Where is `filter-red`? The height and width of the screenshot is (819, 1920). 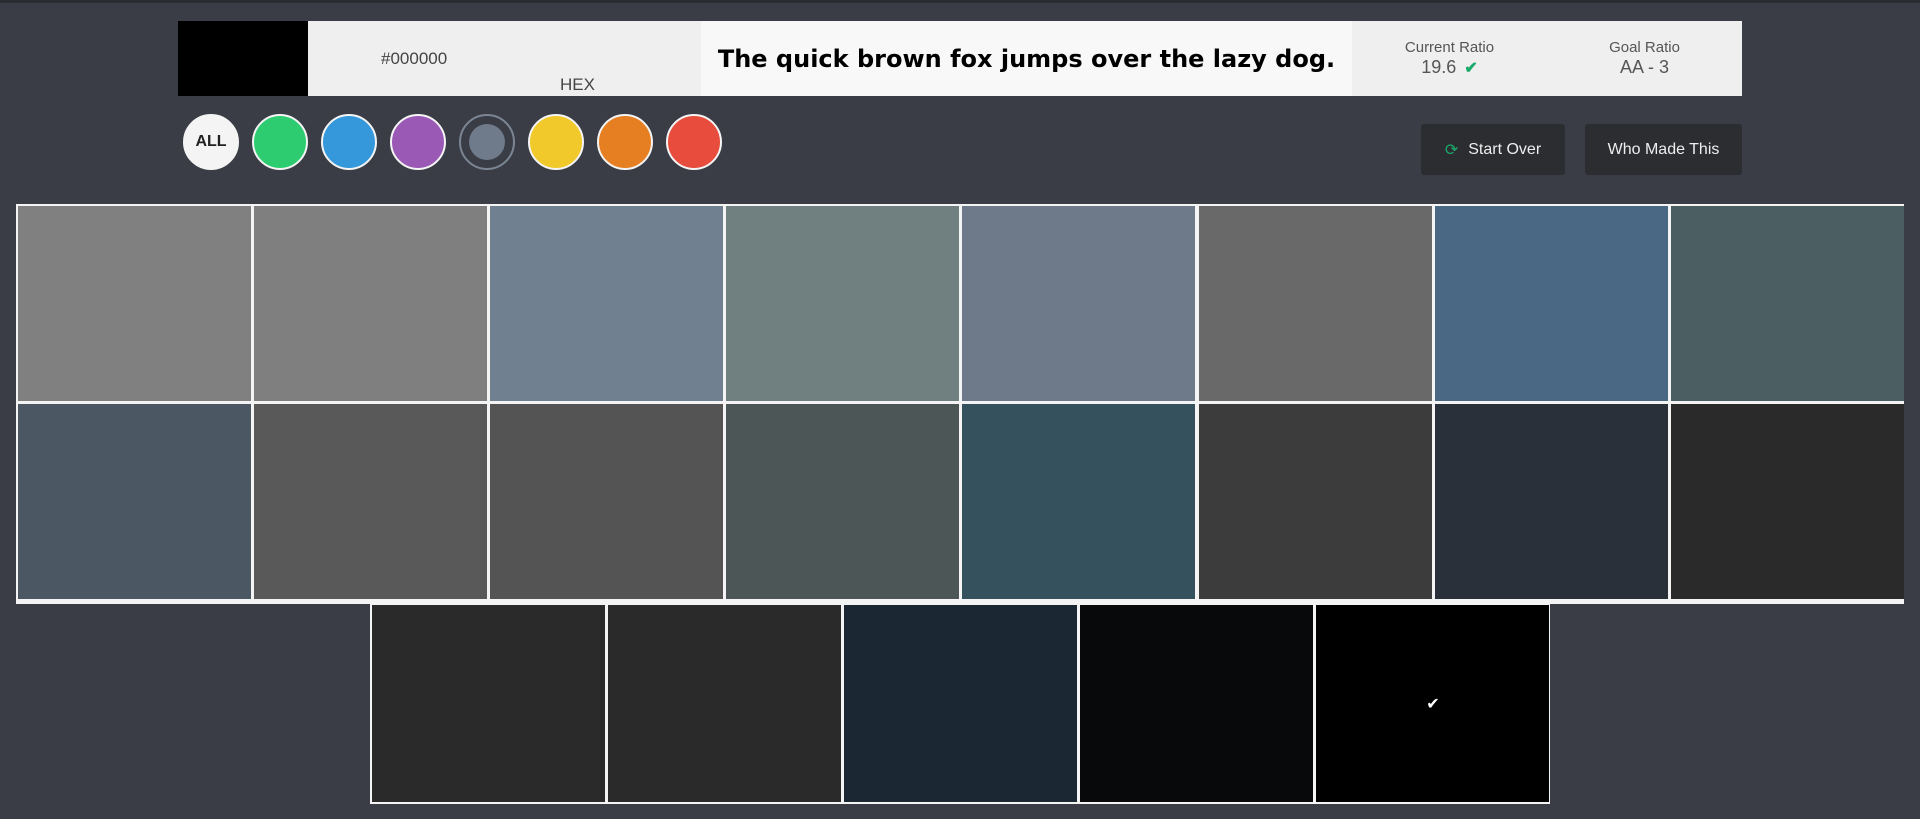
filter-red is located at coordinates (694, 142).